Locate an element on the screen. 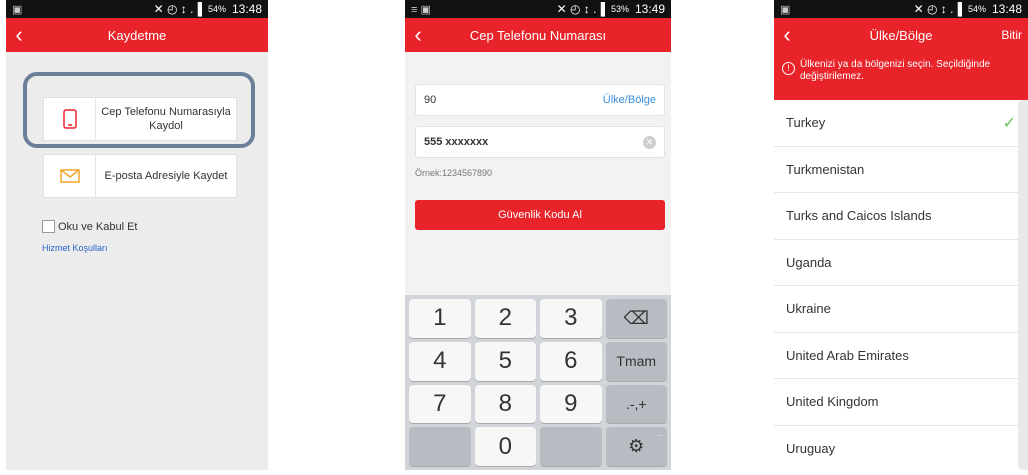  country-name: Uganda is located at coordinates (809, 262).